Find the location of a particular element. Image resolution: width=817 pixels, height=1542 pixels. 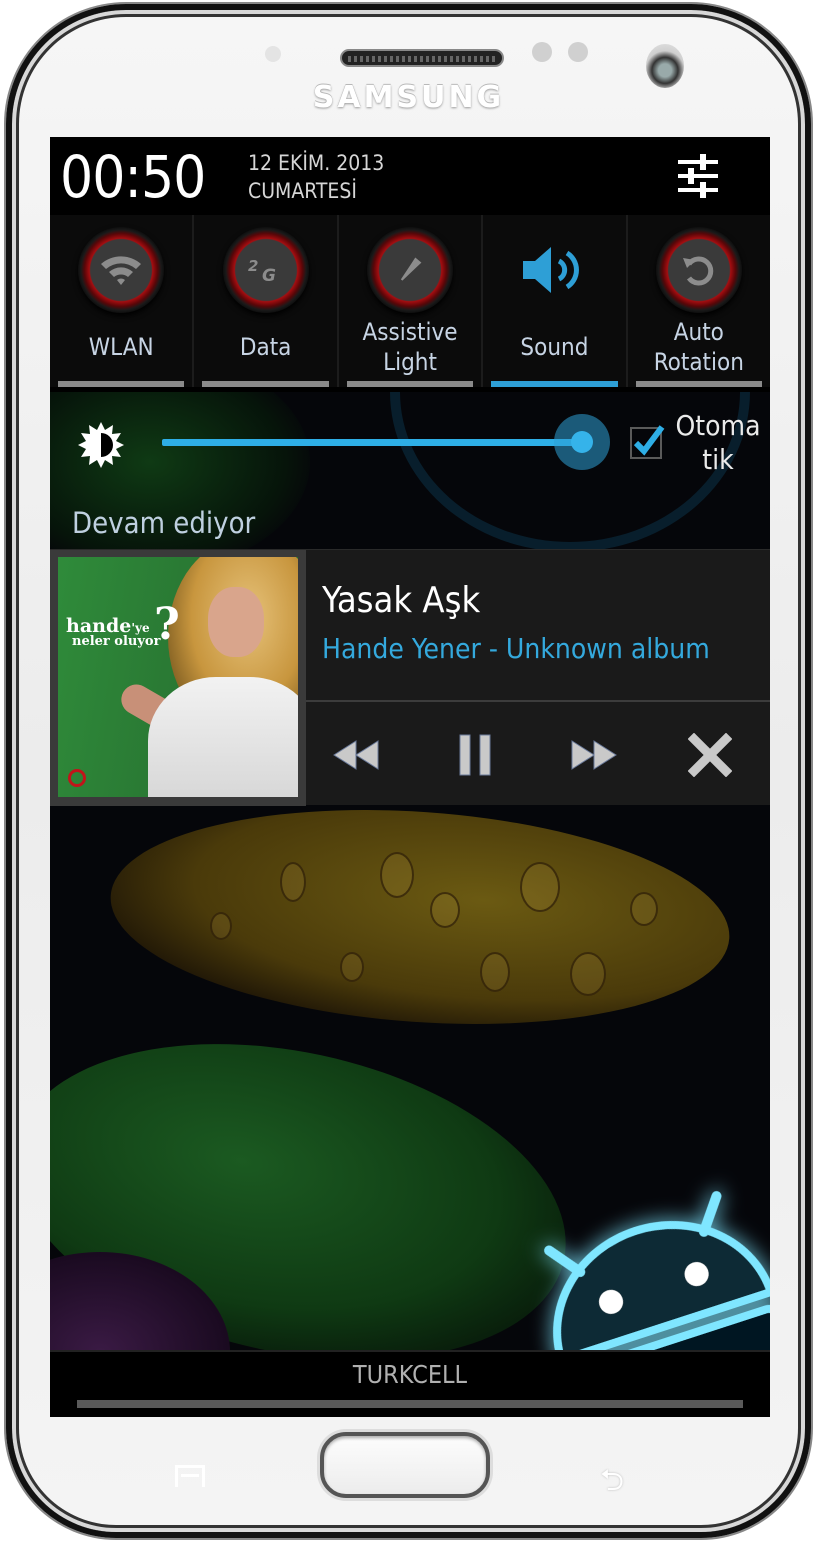

album-art: hande'ye neler oluyor ? is located at coordinates (178, 678).